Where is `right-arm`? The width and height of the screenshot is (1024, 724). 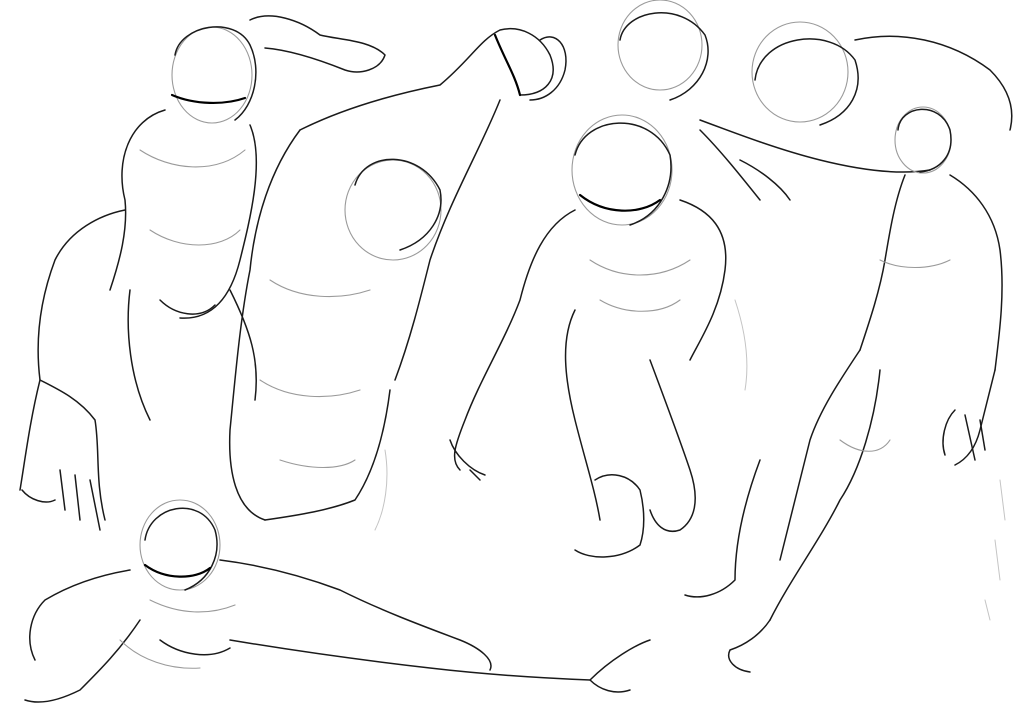 right-arm is located at coordinates (355, 615).